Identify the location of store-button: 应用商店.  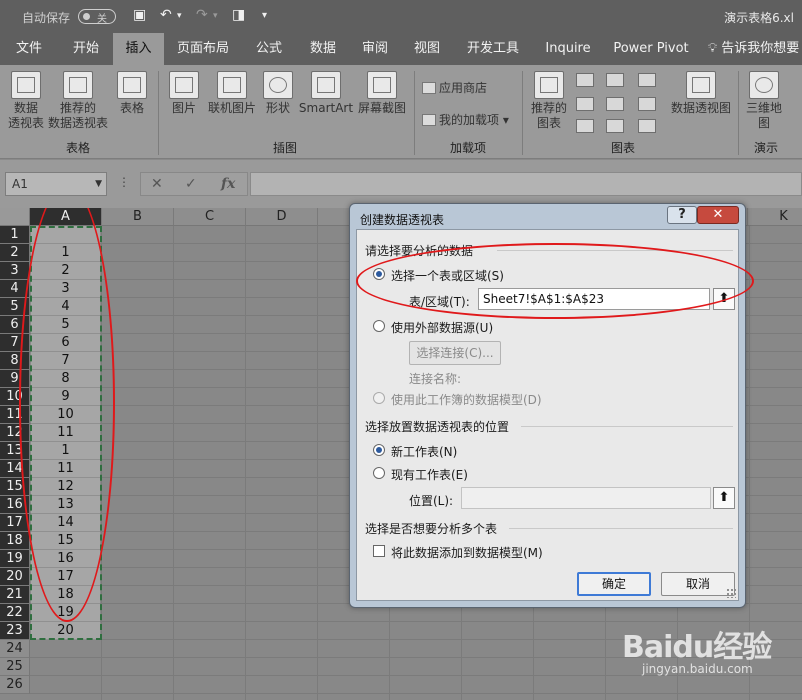
(454, 87).